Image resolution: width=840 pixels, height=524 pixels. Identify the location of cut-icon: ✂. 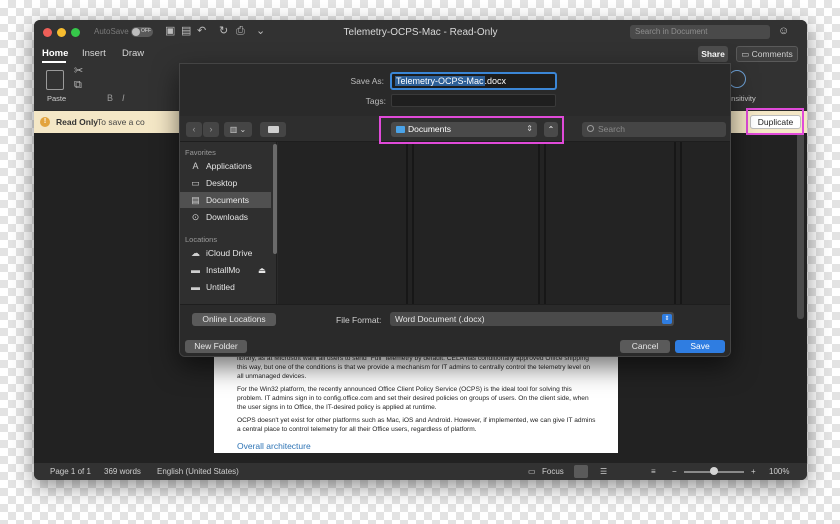
(78, 71).